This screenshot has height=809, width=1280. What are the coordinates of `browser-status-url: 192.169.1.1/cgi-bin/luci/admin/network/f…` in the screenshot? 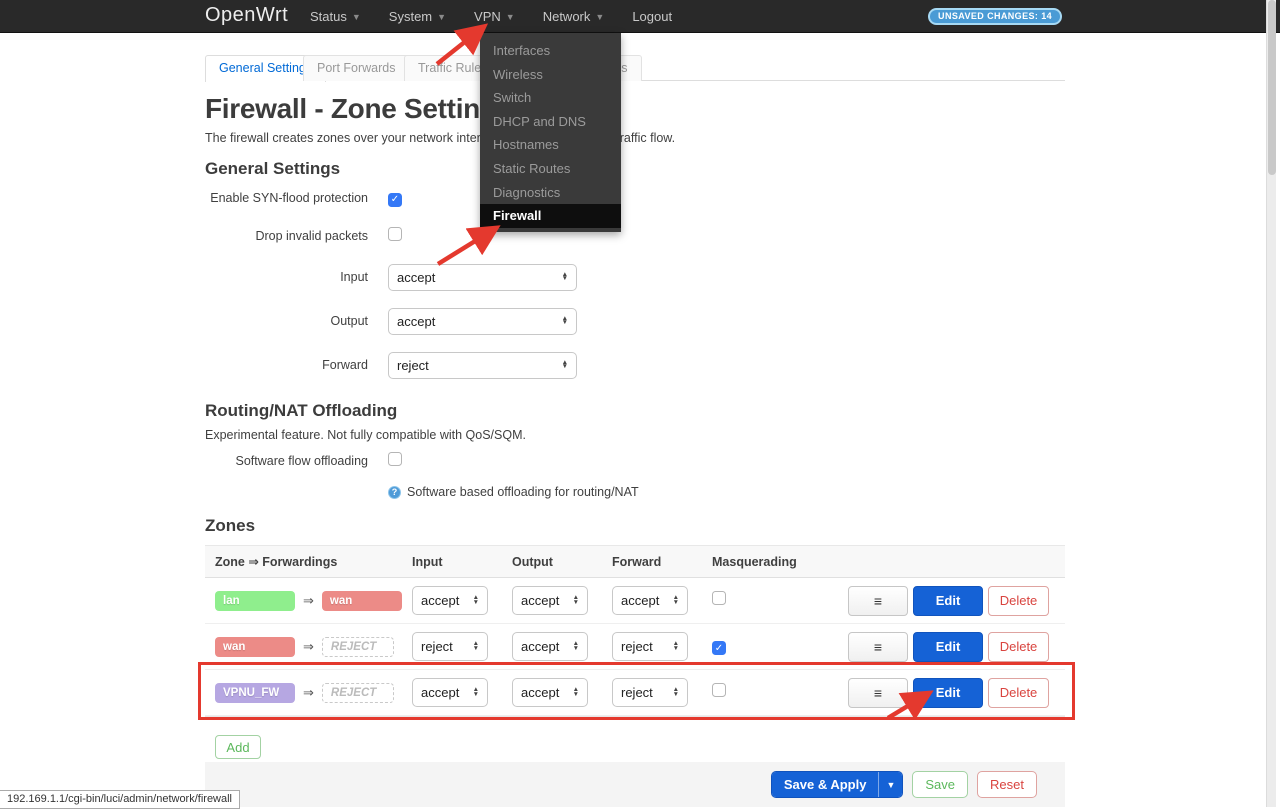 It's located at (120, 799).